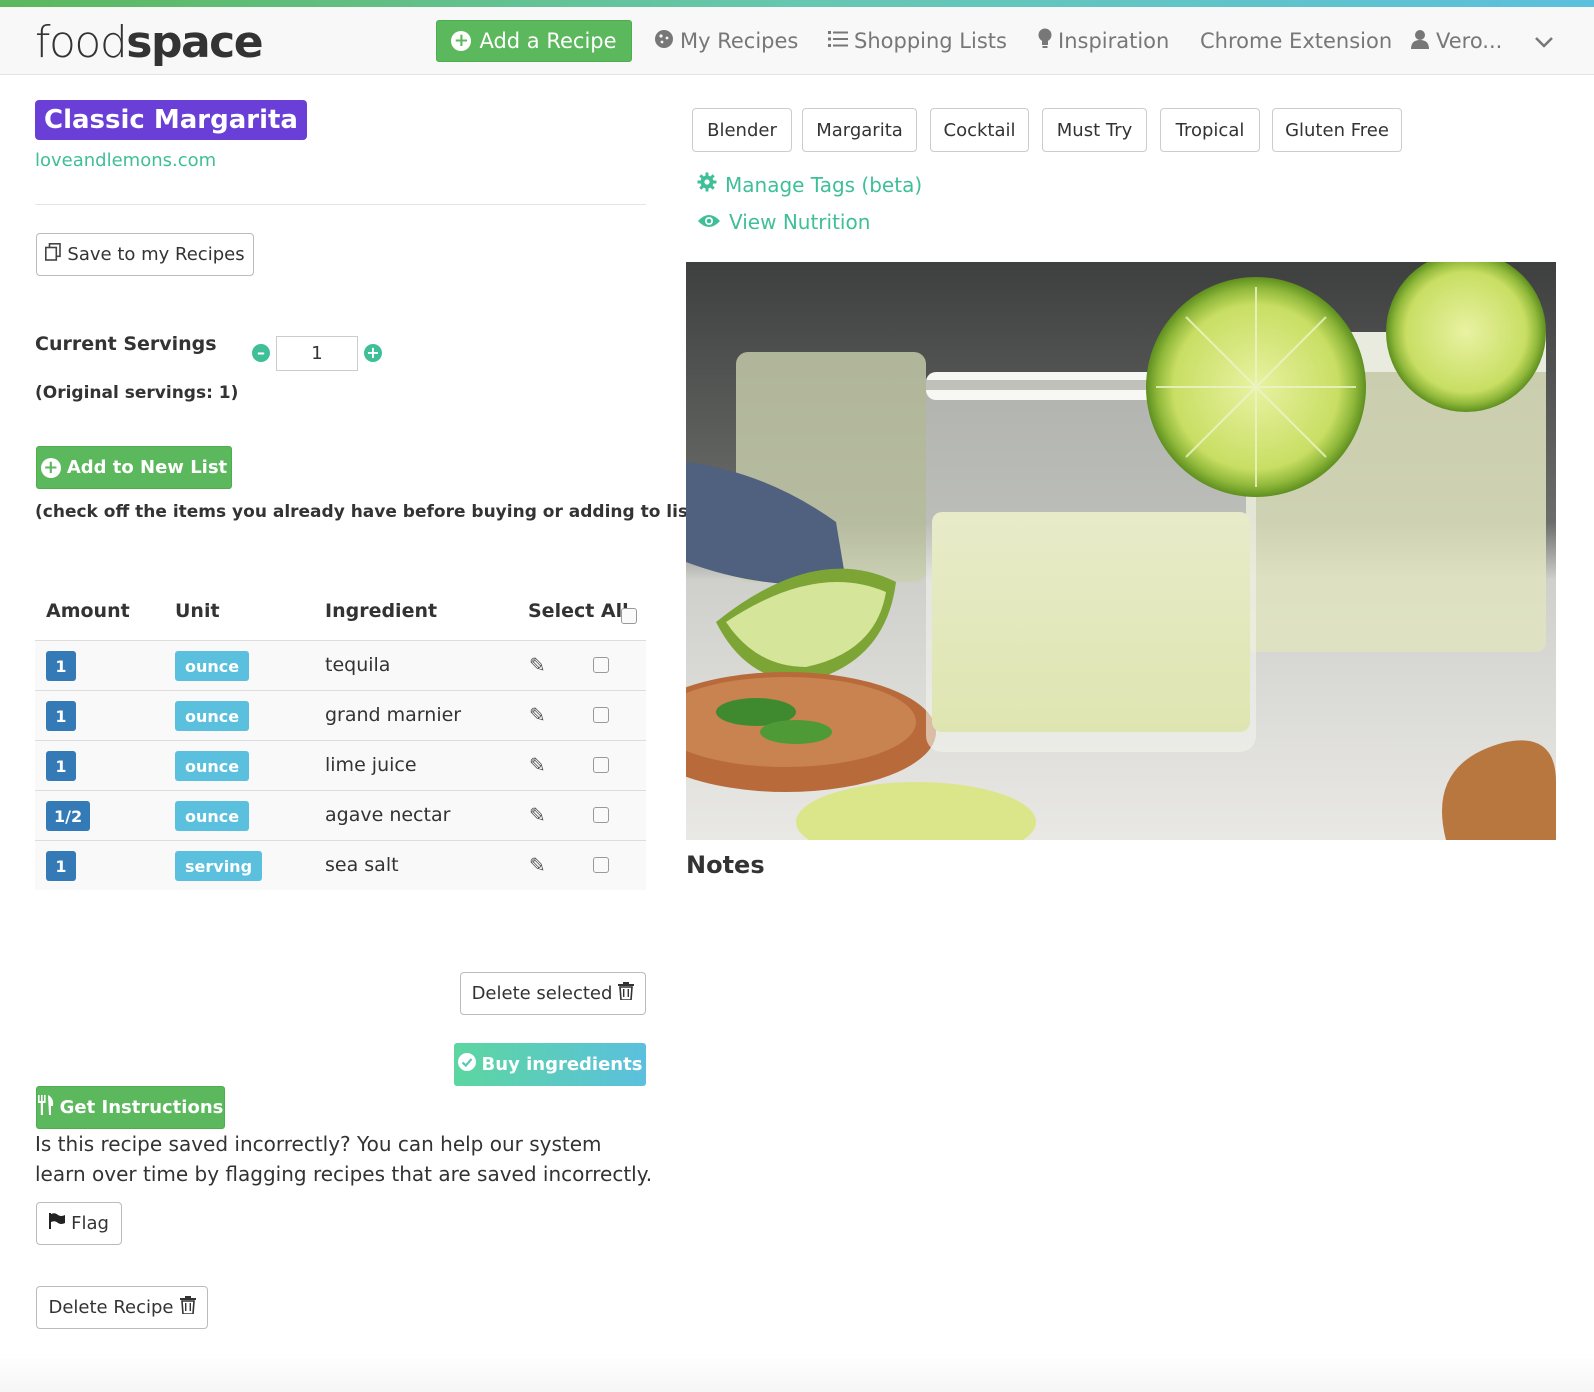  I want to click on servings-input, so click(317, 353).